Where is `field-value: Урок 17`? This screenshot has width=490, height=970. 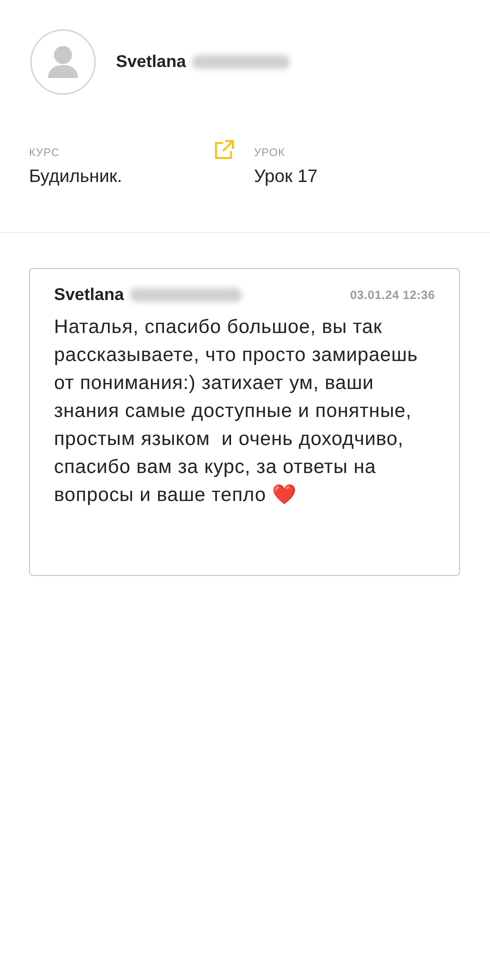
field-value: Урок 17 is located at coordinates (286, 176).